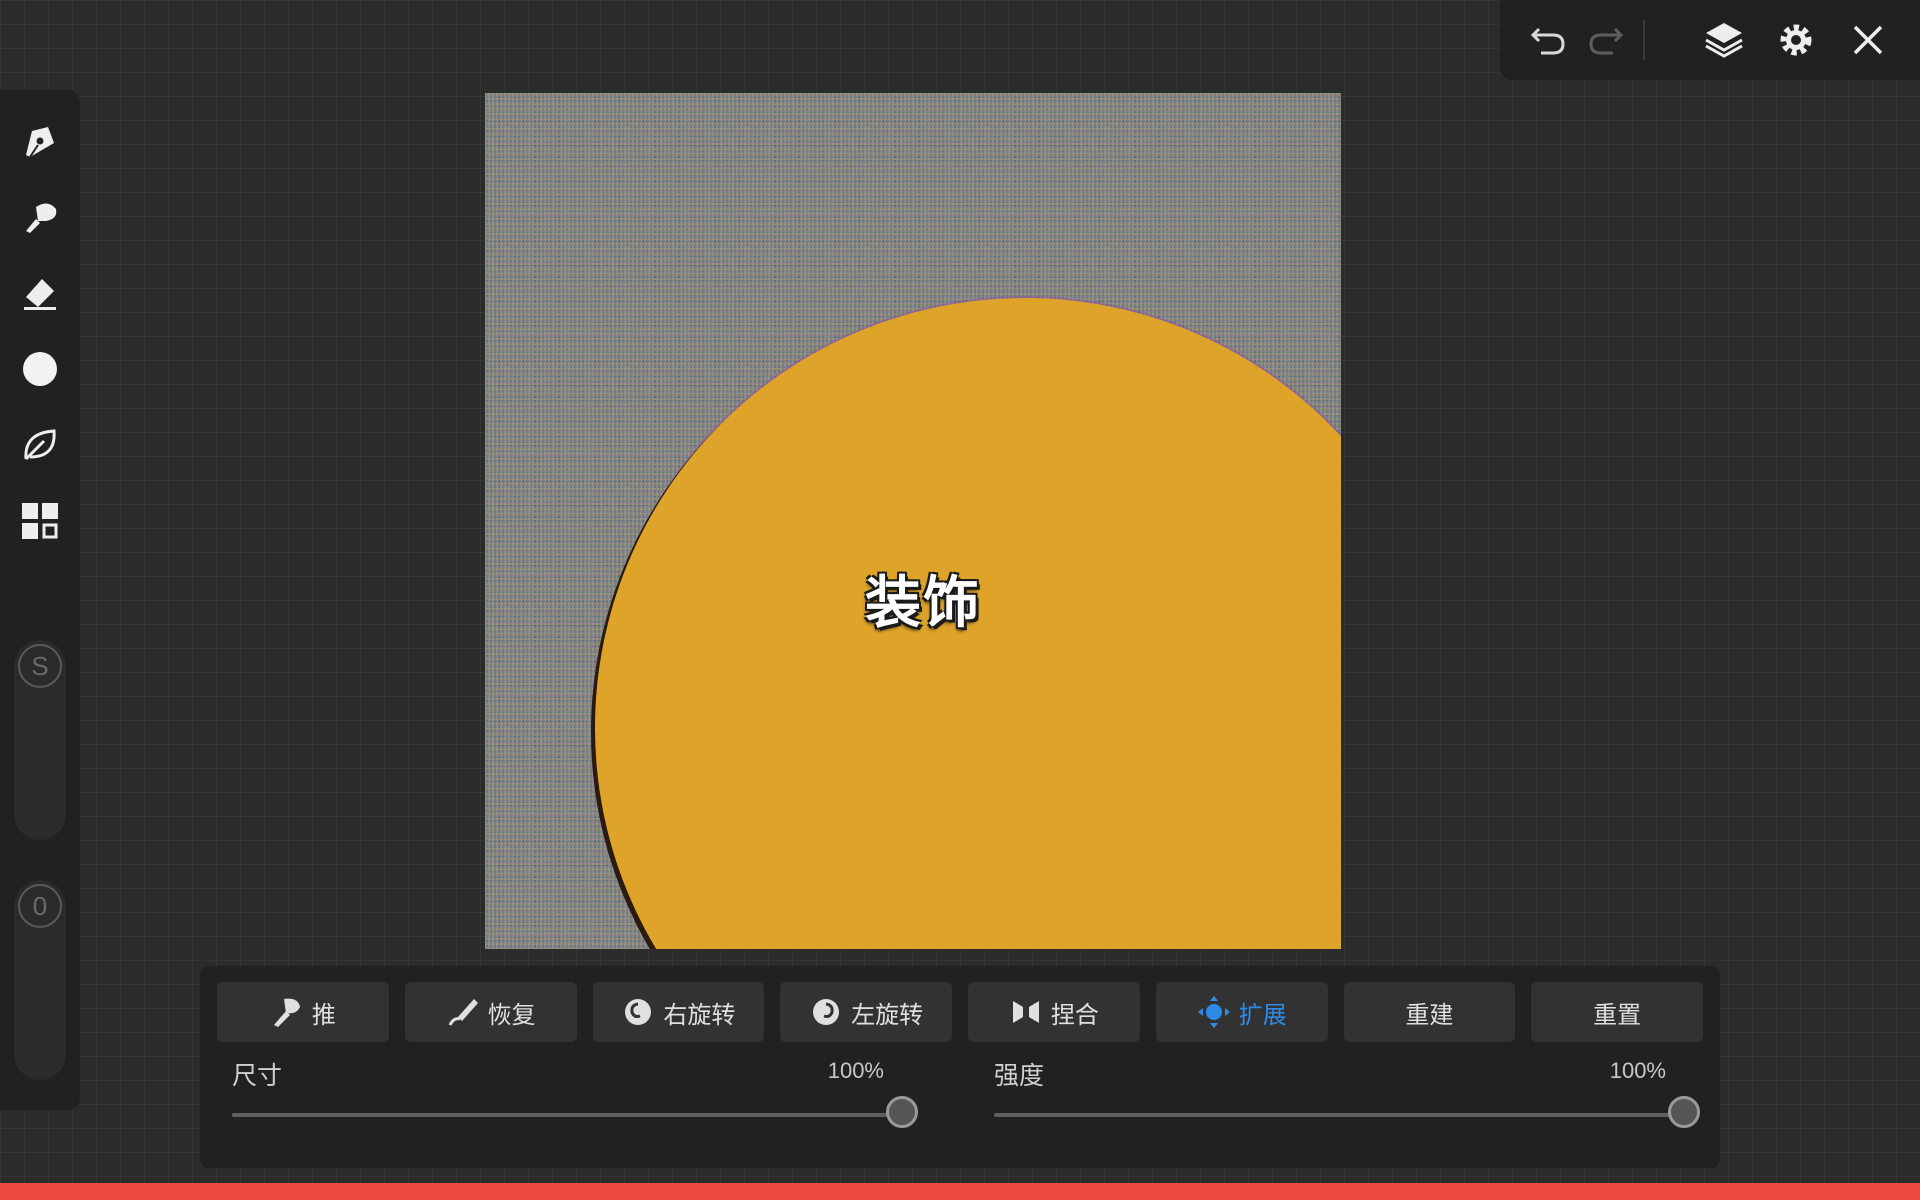  What do you see at coordinates (960, 1067) in the screenshot?
I see `liquify-panel: 推 恢复 右旋转 左旋转 捏合 扩展 重建 重置 尺寸 100% 强度 100%` at bounding box center [960, 1067].